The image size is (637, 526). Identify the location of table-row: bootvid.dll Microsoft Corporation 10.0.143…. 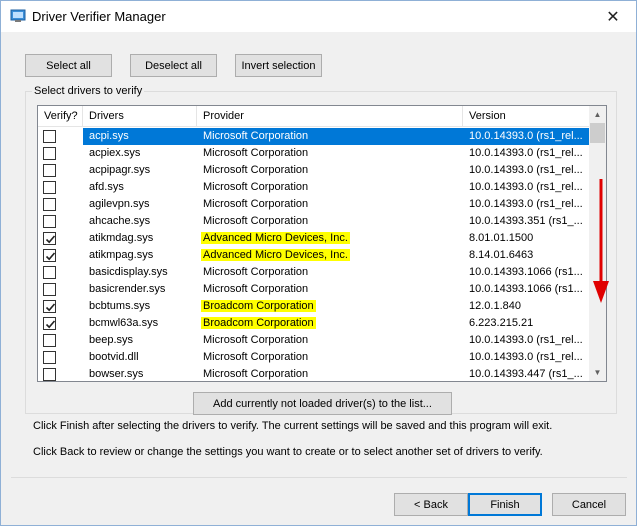
(313, 357).